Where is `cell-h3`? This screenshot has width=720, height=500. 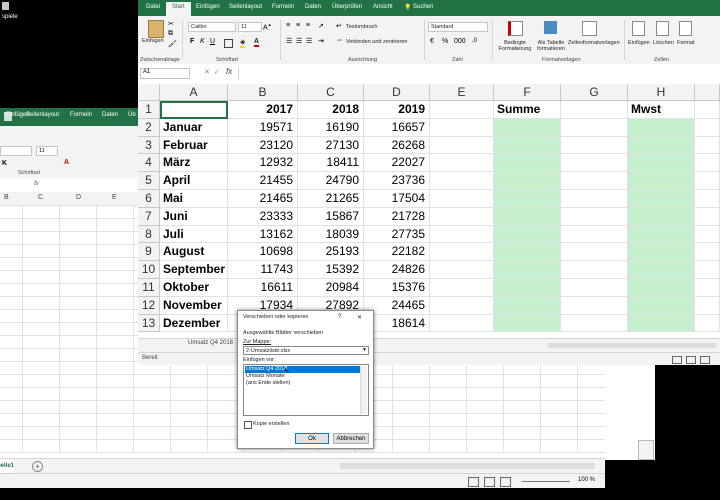 cell-h3 is located at coordinates (661, 145).